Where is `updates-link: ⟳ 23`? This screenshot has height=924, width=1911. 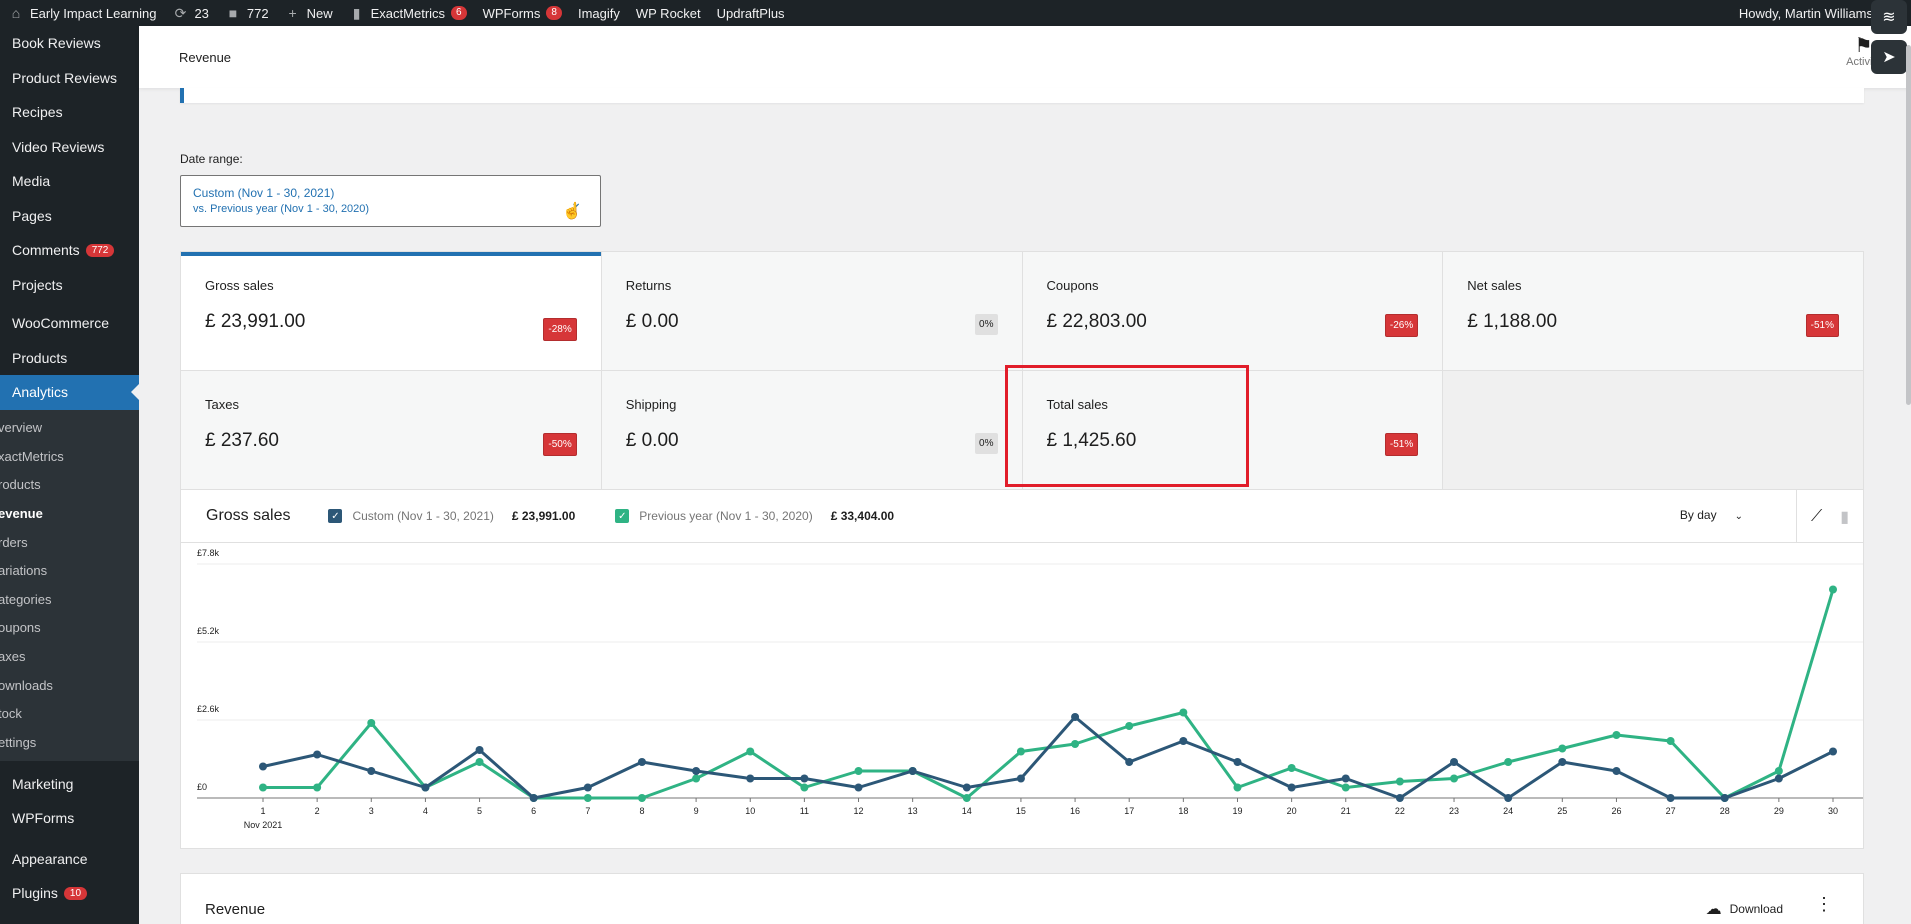 updates-link: ⟳ 23 is located at coordinates (190, 13).